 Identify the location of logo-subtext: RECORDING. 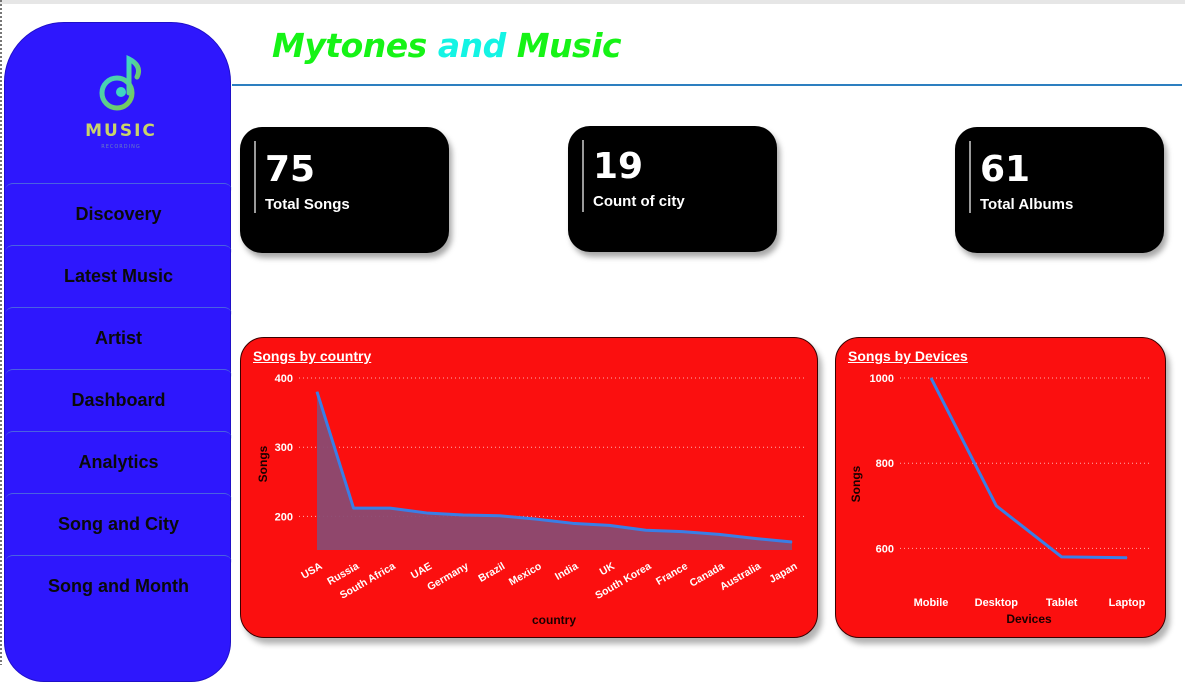
(121, 147).